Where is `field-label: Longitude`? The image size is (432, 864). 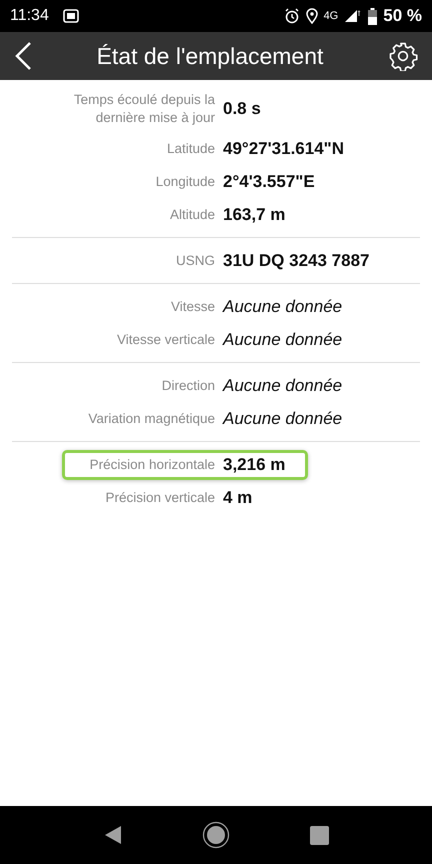
field-label: Longitude is located at coordinates (184, 181).